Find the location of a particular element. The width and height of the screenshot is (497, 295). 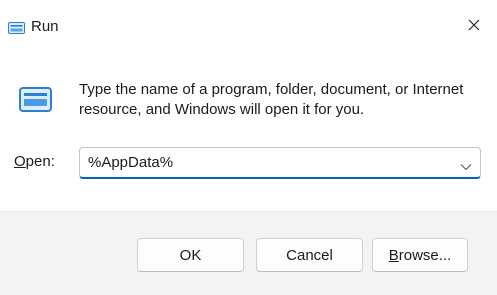

open-label-mnemonic: O is located at coordinates (20, 161).